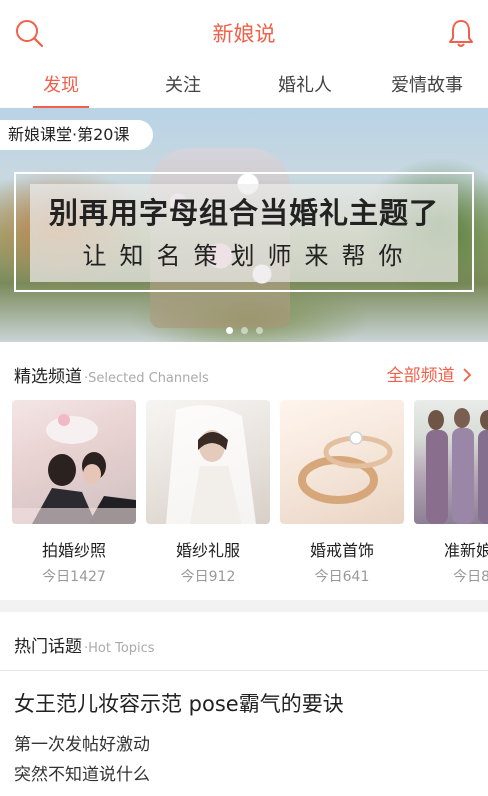  Describe the element at coordinates (342, 577) in the screenshot. I see `channel-count: 今日641` at that location.